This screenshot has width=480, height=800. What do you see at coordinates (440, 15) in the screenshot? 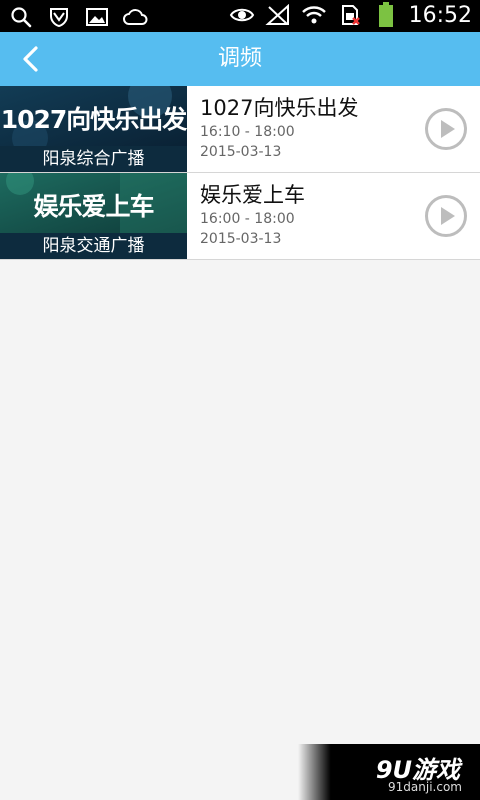
I see `clock: 16:52` at bounding box center [440, 15].